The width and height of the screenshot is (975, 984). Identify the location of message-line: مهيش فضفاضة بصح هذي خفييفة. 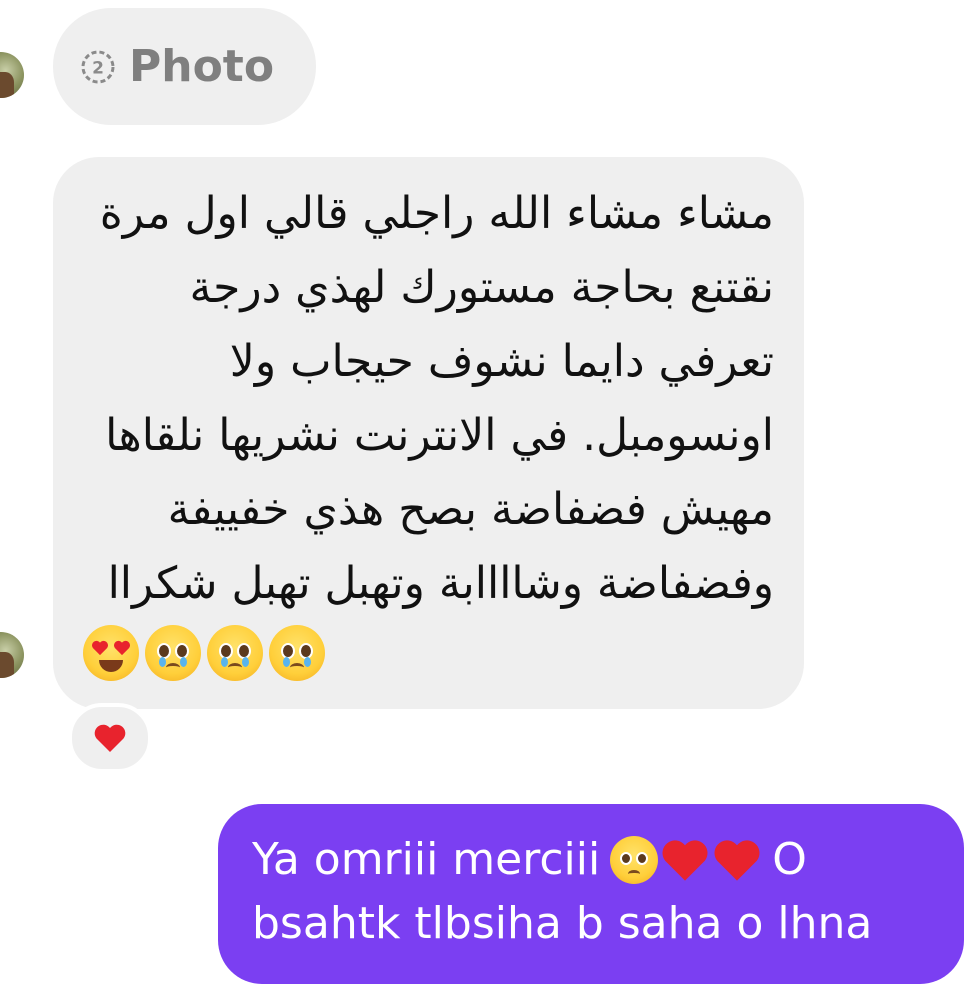
(470, 509).